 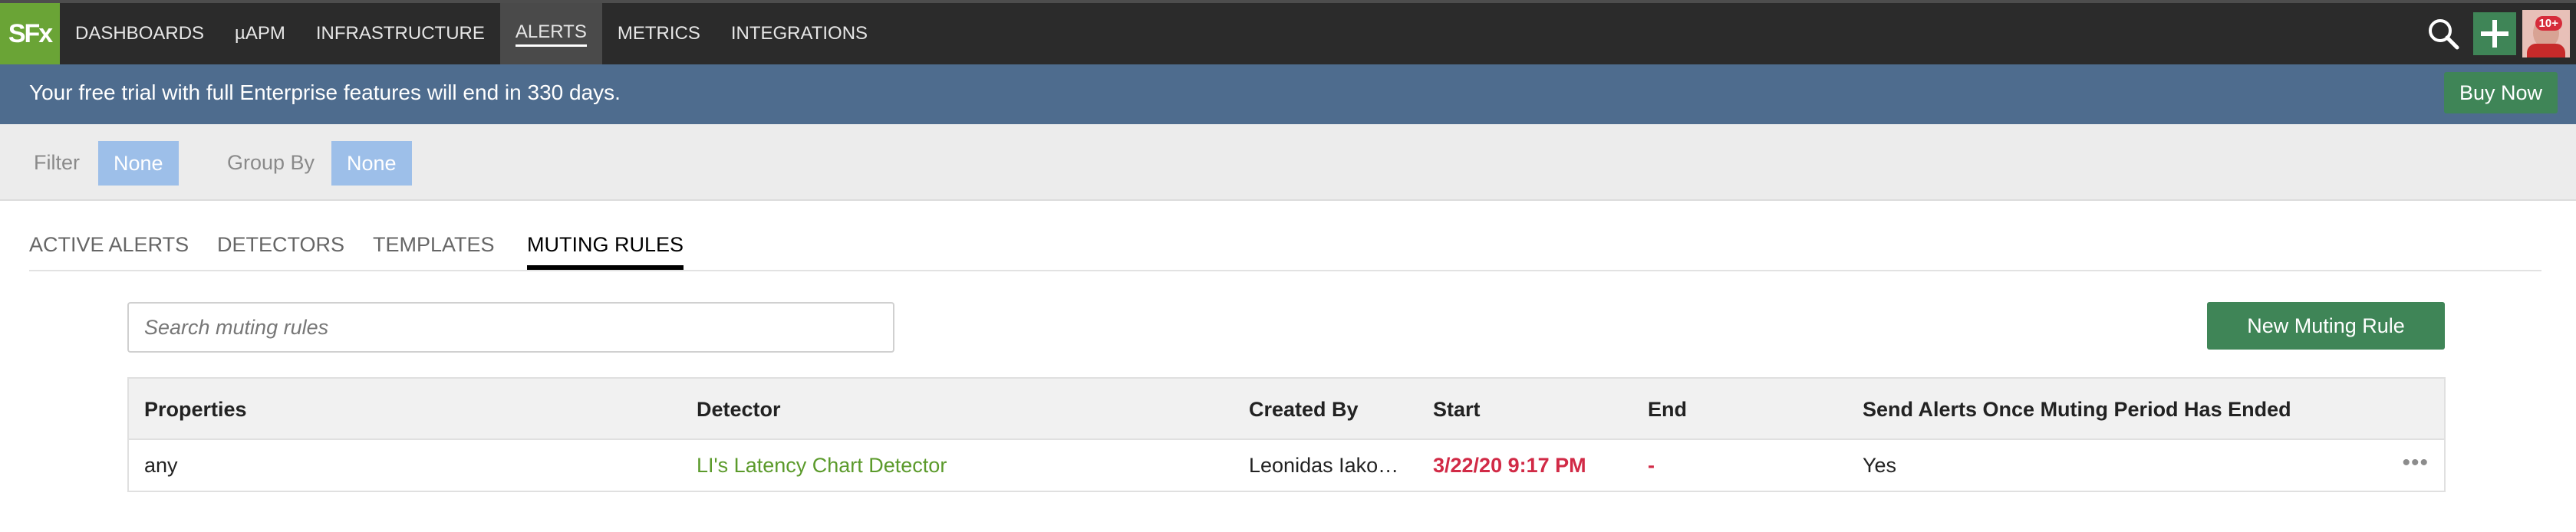 I want to click on notification-badge: 10+, so click(x=2548, y=23).